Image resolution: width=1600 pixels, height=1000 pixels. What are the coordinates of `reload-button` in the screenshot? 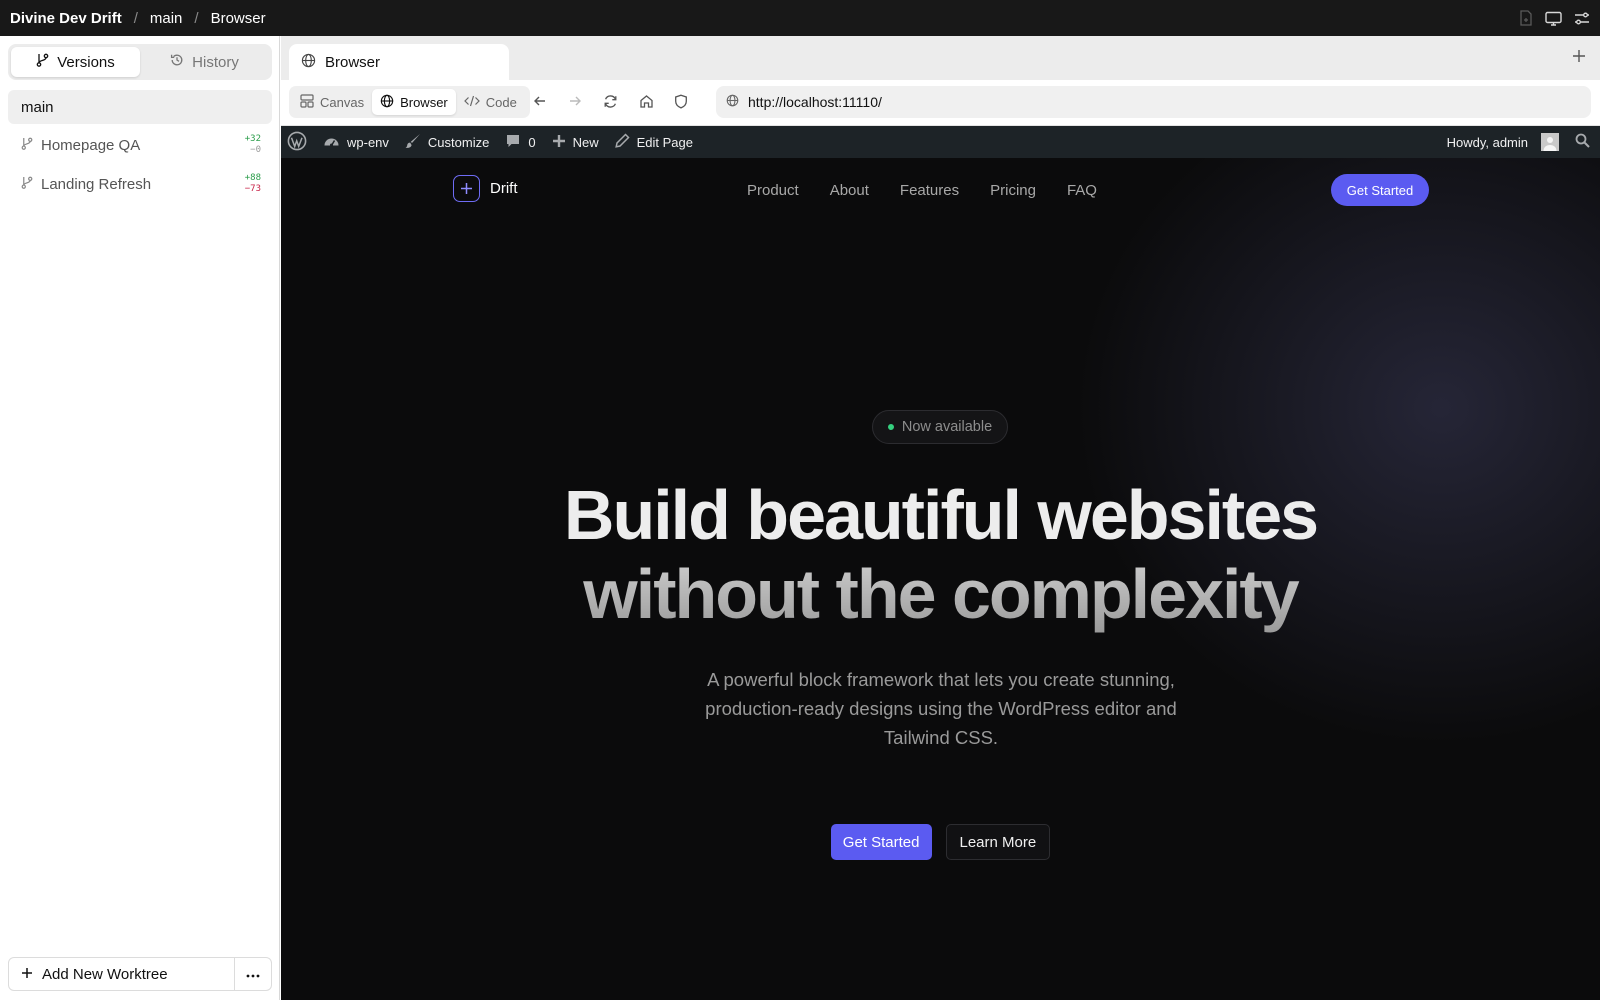 It's located at (610, 104).